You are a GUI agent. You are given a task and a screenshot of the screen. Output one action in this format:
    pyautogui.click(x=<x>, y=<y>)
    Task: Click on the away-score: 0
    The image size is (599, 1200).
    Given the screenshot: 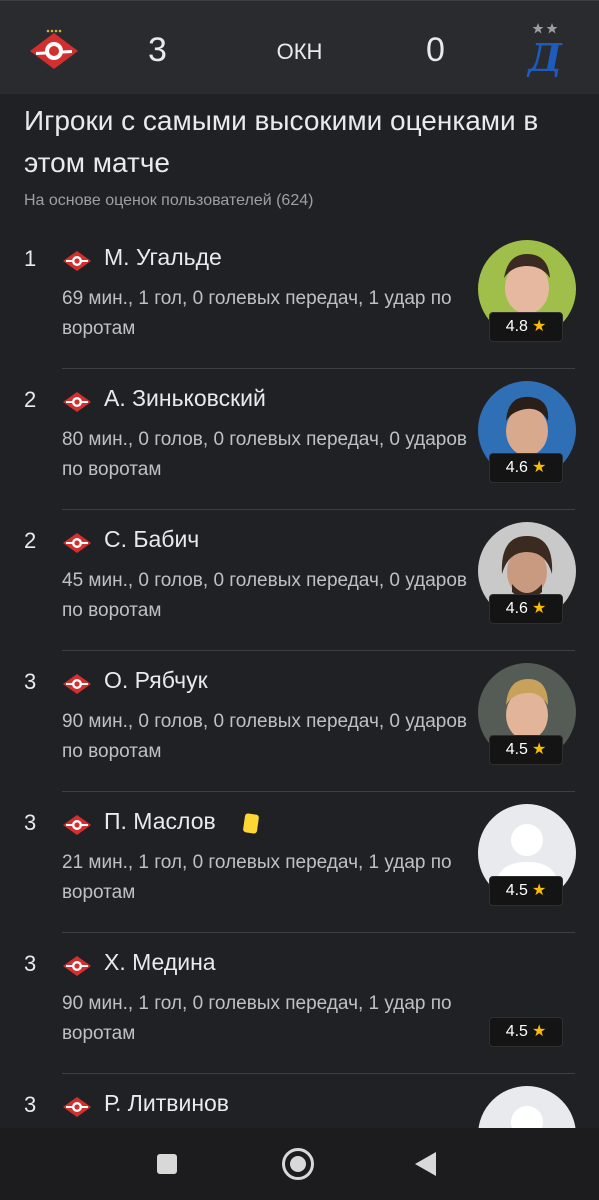 What is the action you would take?
    pyautogui.click(x=435, y=50)
    